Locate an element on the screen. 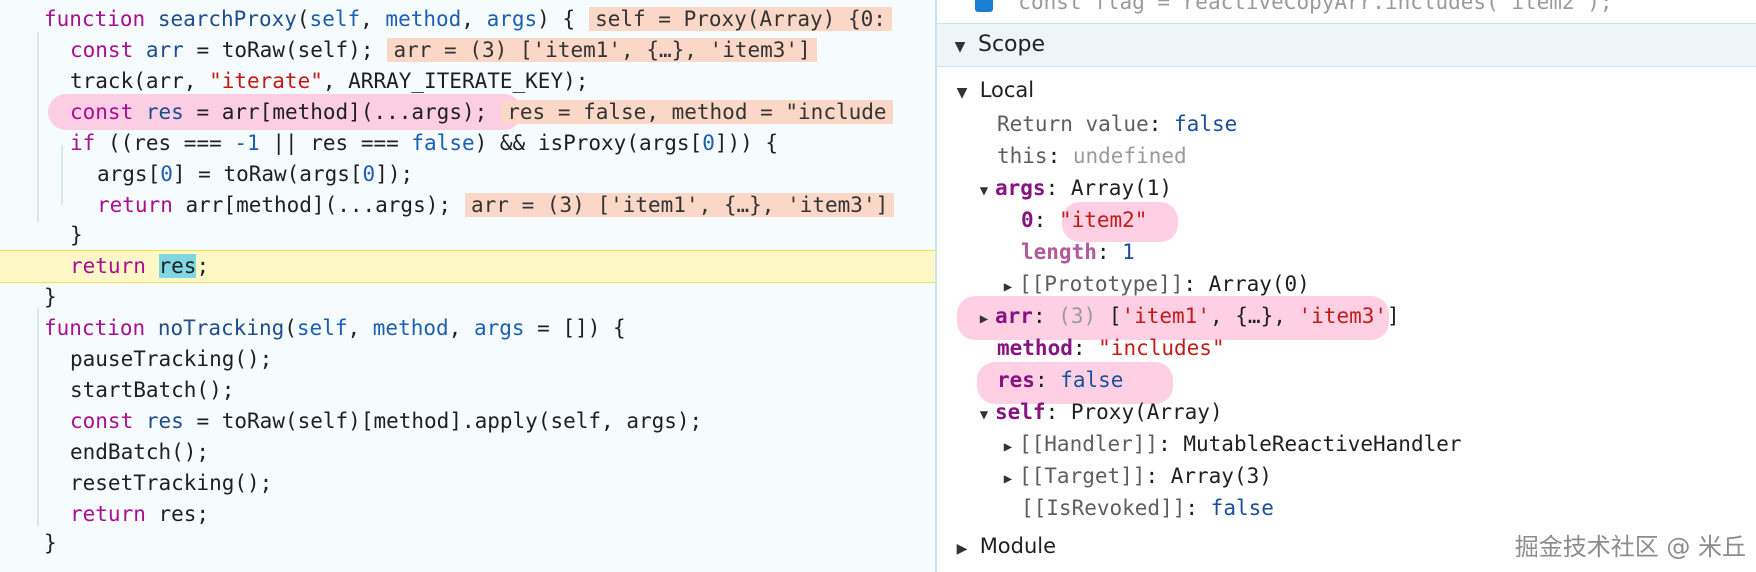 The width and height of the screenshot is (1756, 572). code-text: args[ is located at coordinates (129, 174).